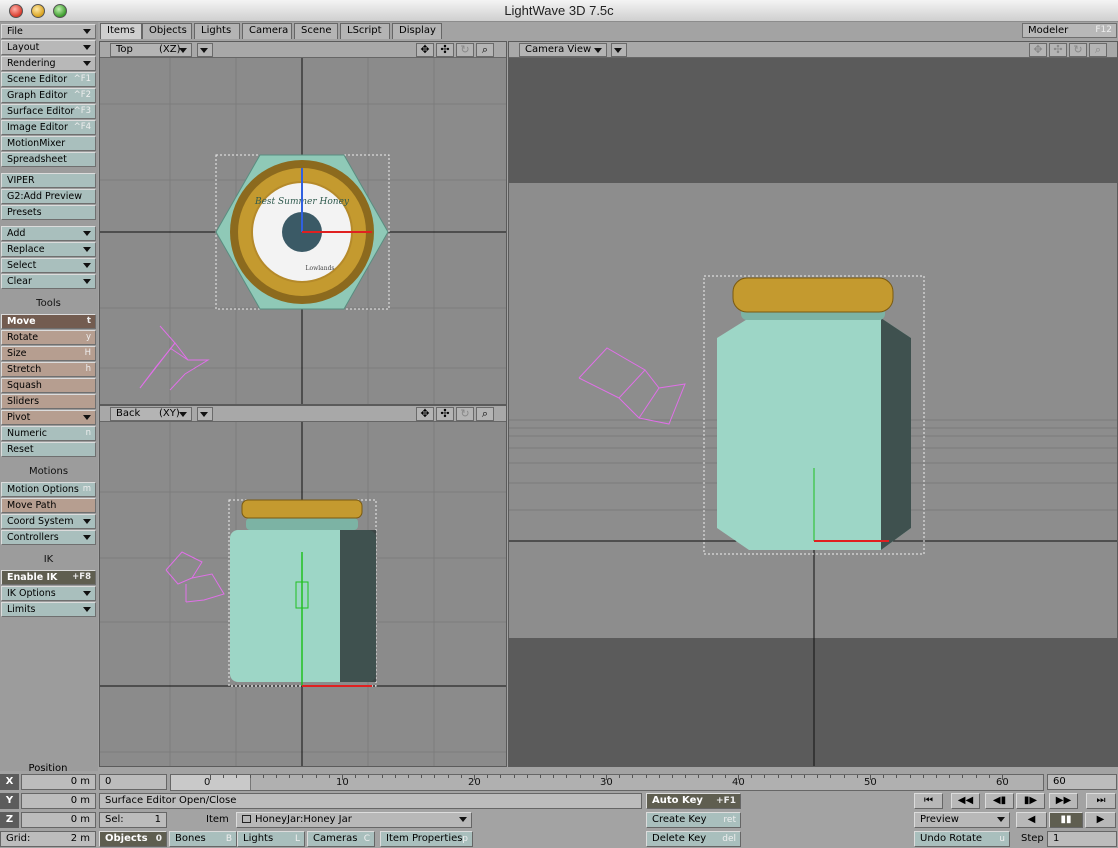  Describe the element at coordinates (48, 159) in the screenshot. I see `spreadsheet-button: Spreadsheet` at that location.